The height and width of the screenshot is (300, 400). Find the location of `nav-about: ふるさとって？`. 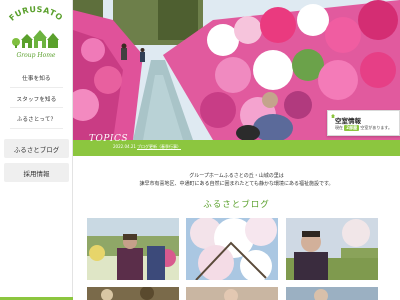

nav-about: ふるさとって？ is located at coordinates (36, 119).